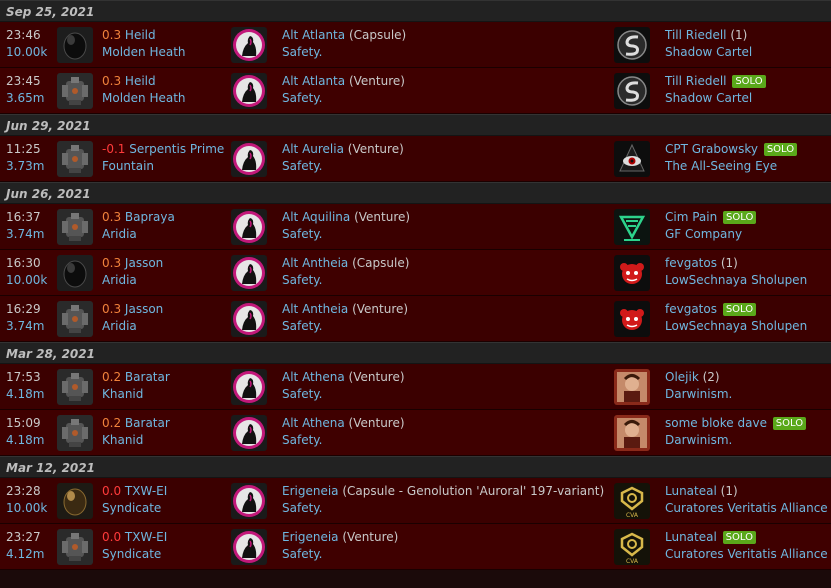 The height and width of the screenshot is (588, 831). I want to click on kill-time: 15:09, so click(23, 423).